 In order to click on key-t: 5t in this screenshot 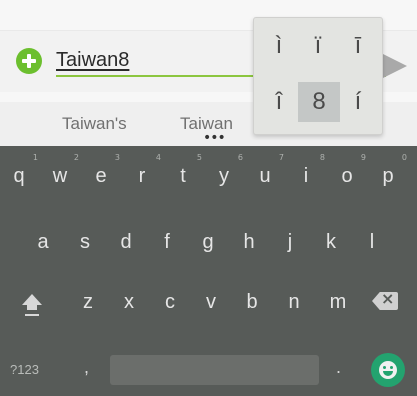, I will do `click(185, 170)`.